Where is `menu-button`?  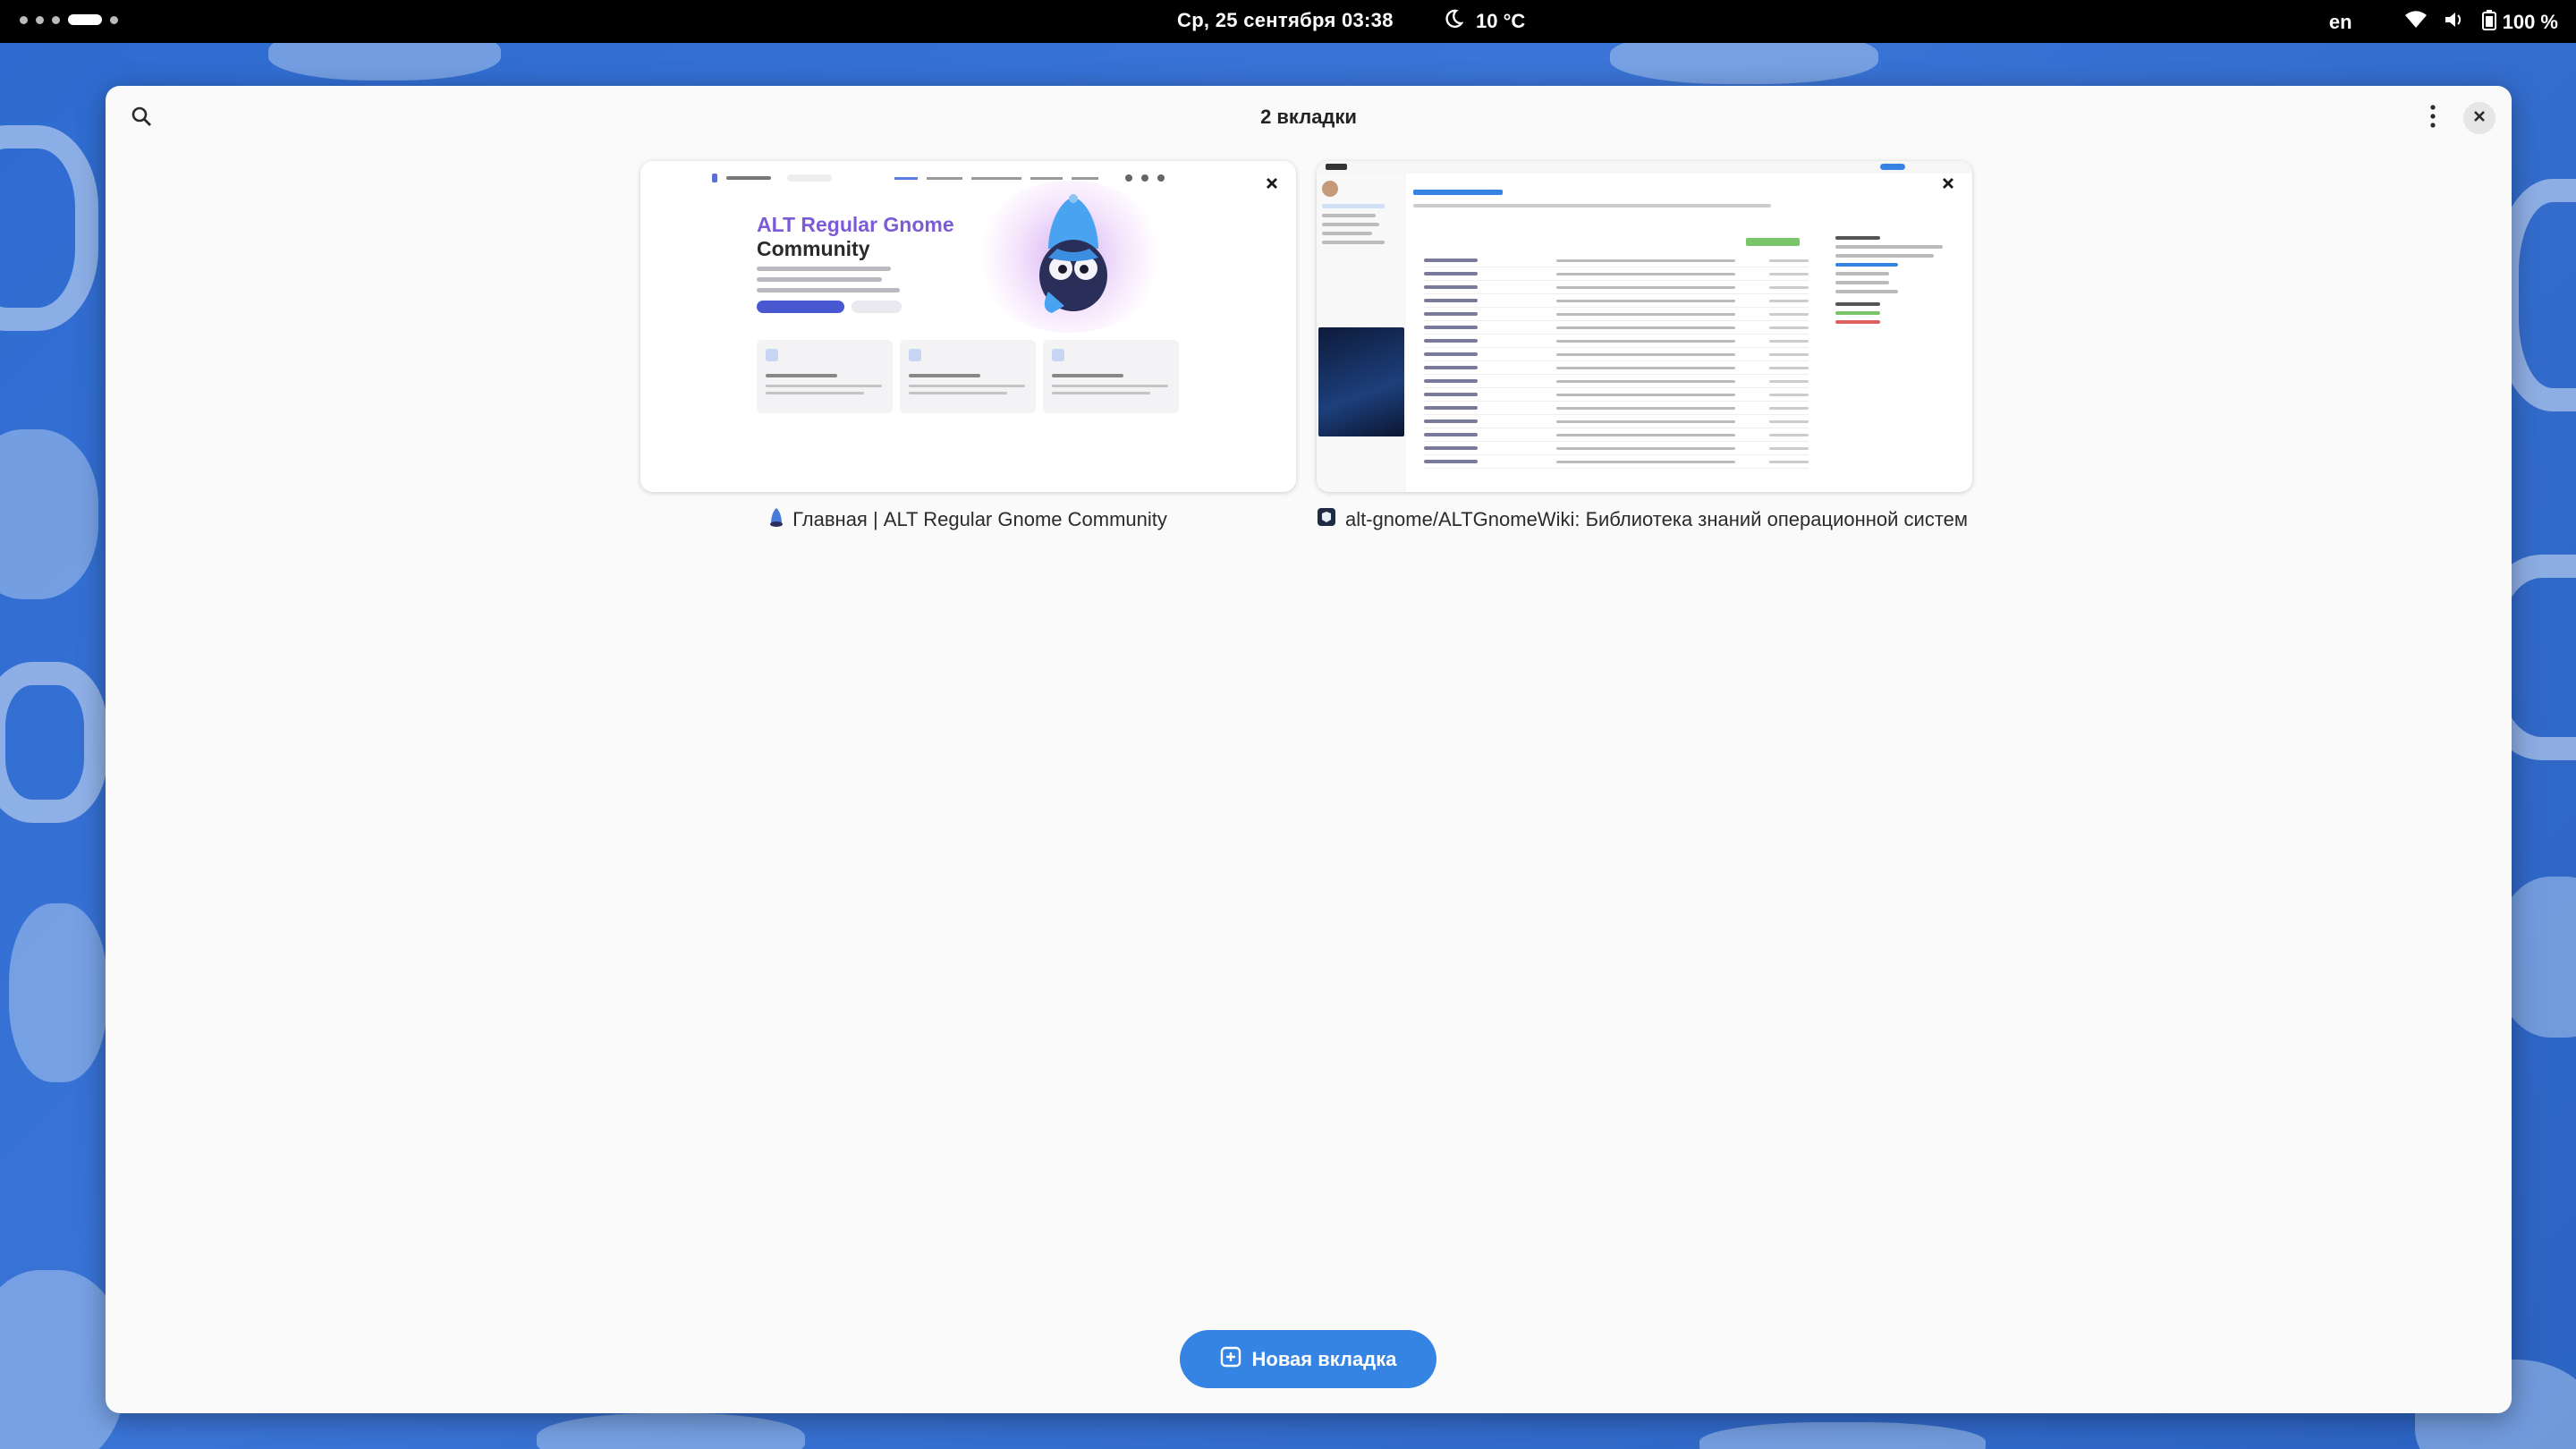
menu-button is located at coordinates (2433, 118).